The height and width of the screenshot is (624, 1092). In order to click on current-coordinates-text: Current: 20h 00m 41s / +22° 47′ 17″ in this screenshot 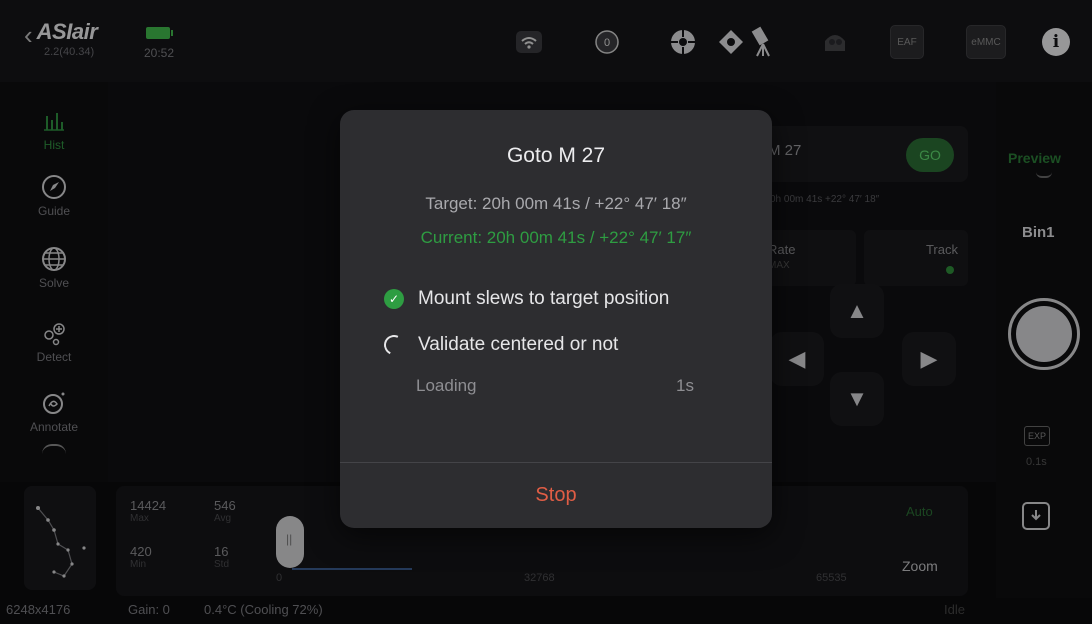, I will do `click(556, 237)`.